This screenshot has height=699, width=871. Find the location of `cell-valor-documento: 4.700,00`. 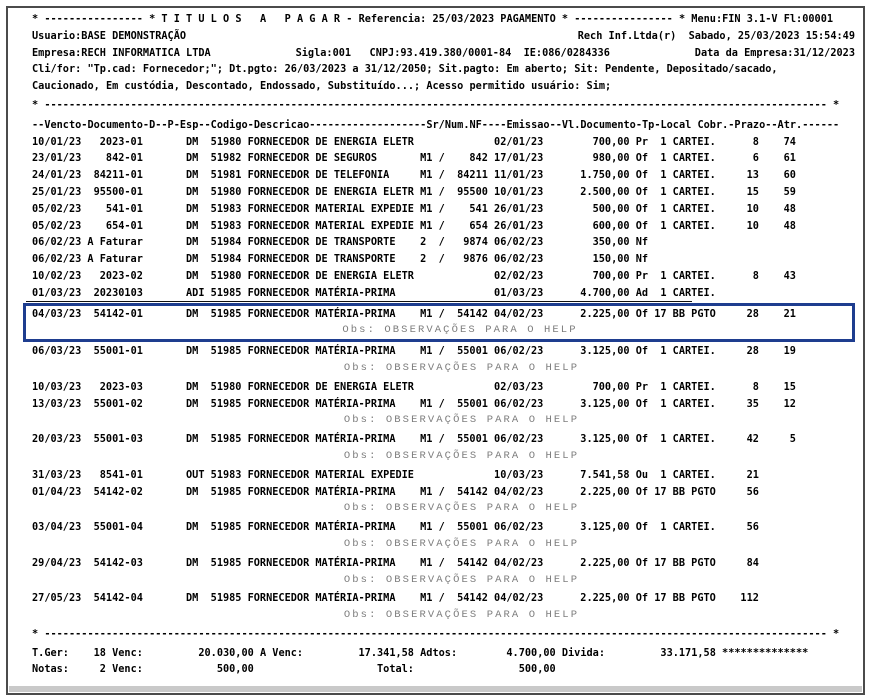

cell-valor-documento: 4.700,00 is located at coordinates (605, 292).